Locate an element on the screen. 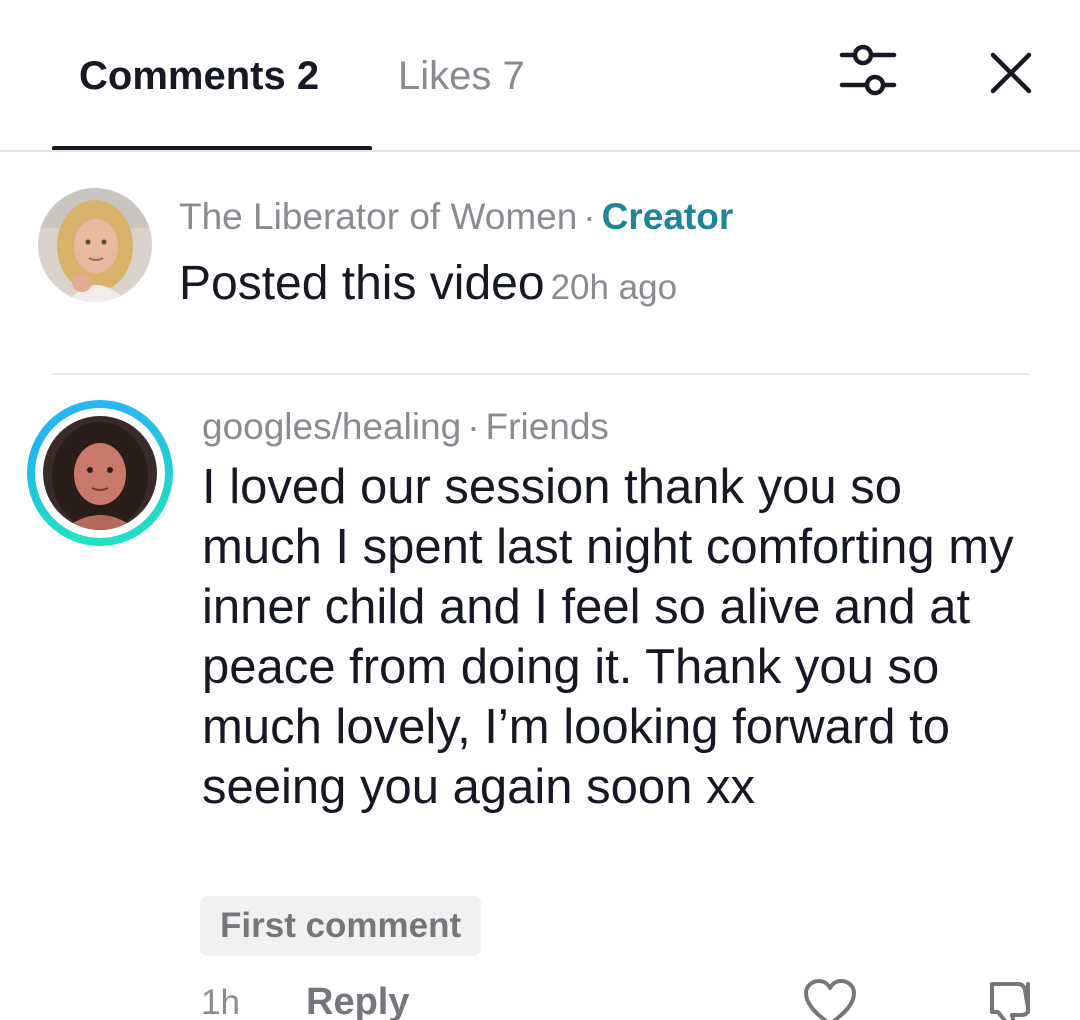 The height and width of the screenshot is (1020, 1080). filter-button is located at coordinates (868, 71).